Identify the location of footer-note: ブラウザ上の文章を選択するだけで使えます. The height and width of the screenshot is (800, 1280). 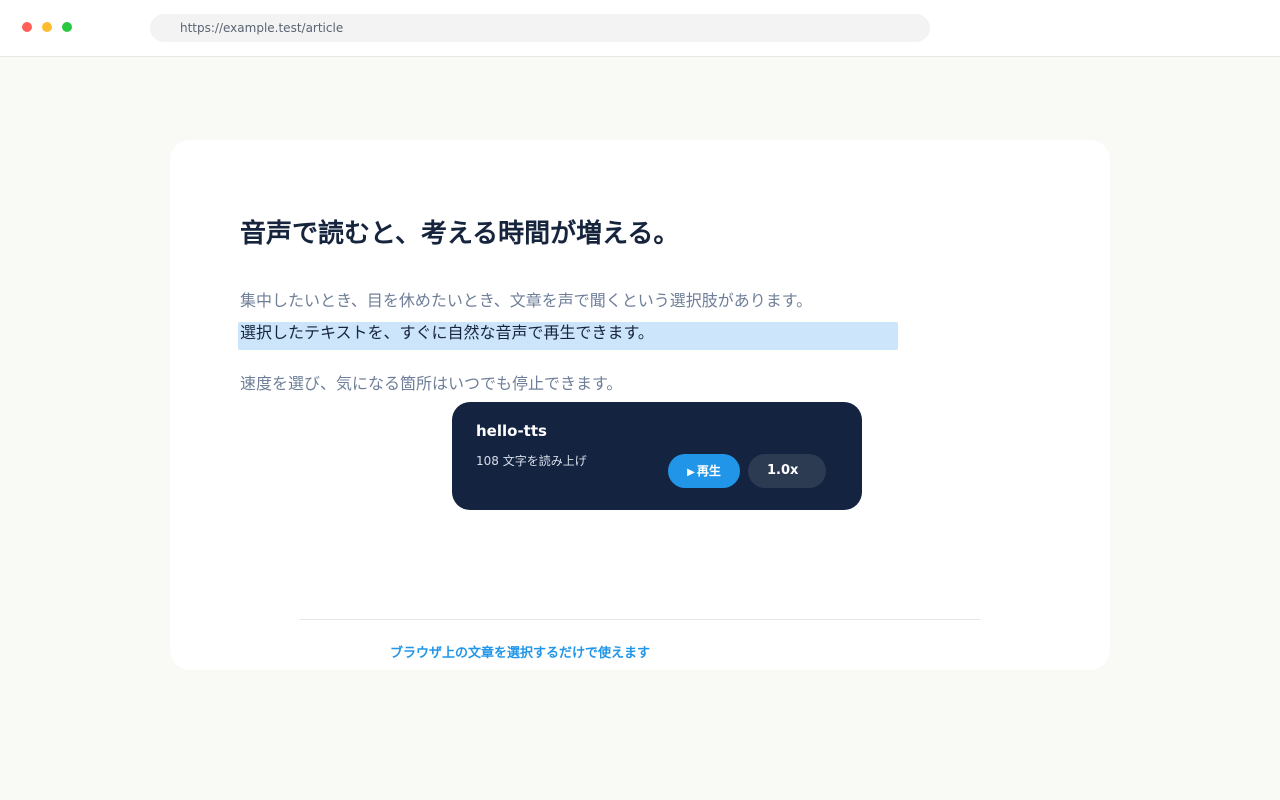
(520, 653).